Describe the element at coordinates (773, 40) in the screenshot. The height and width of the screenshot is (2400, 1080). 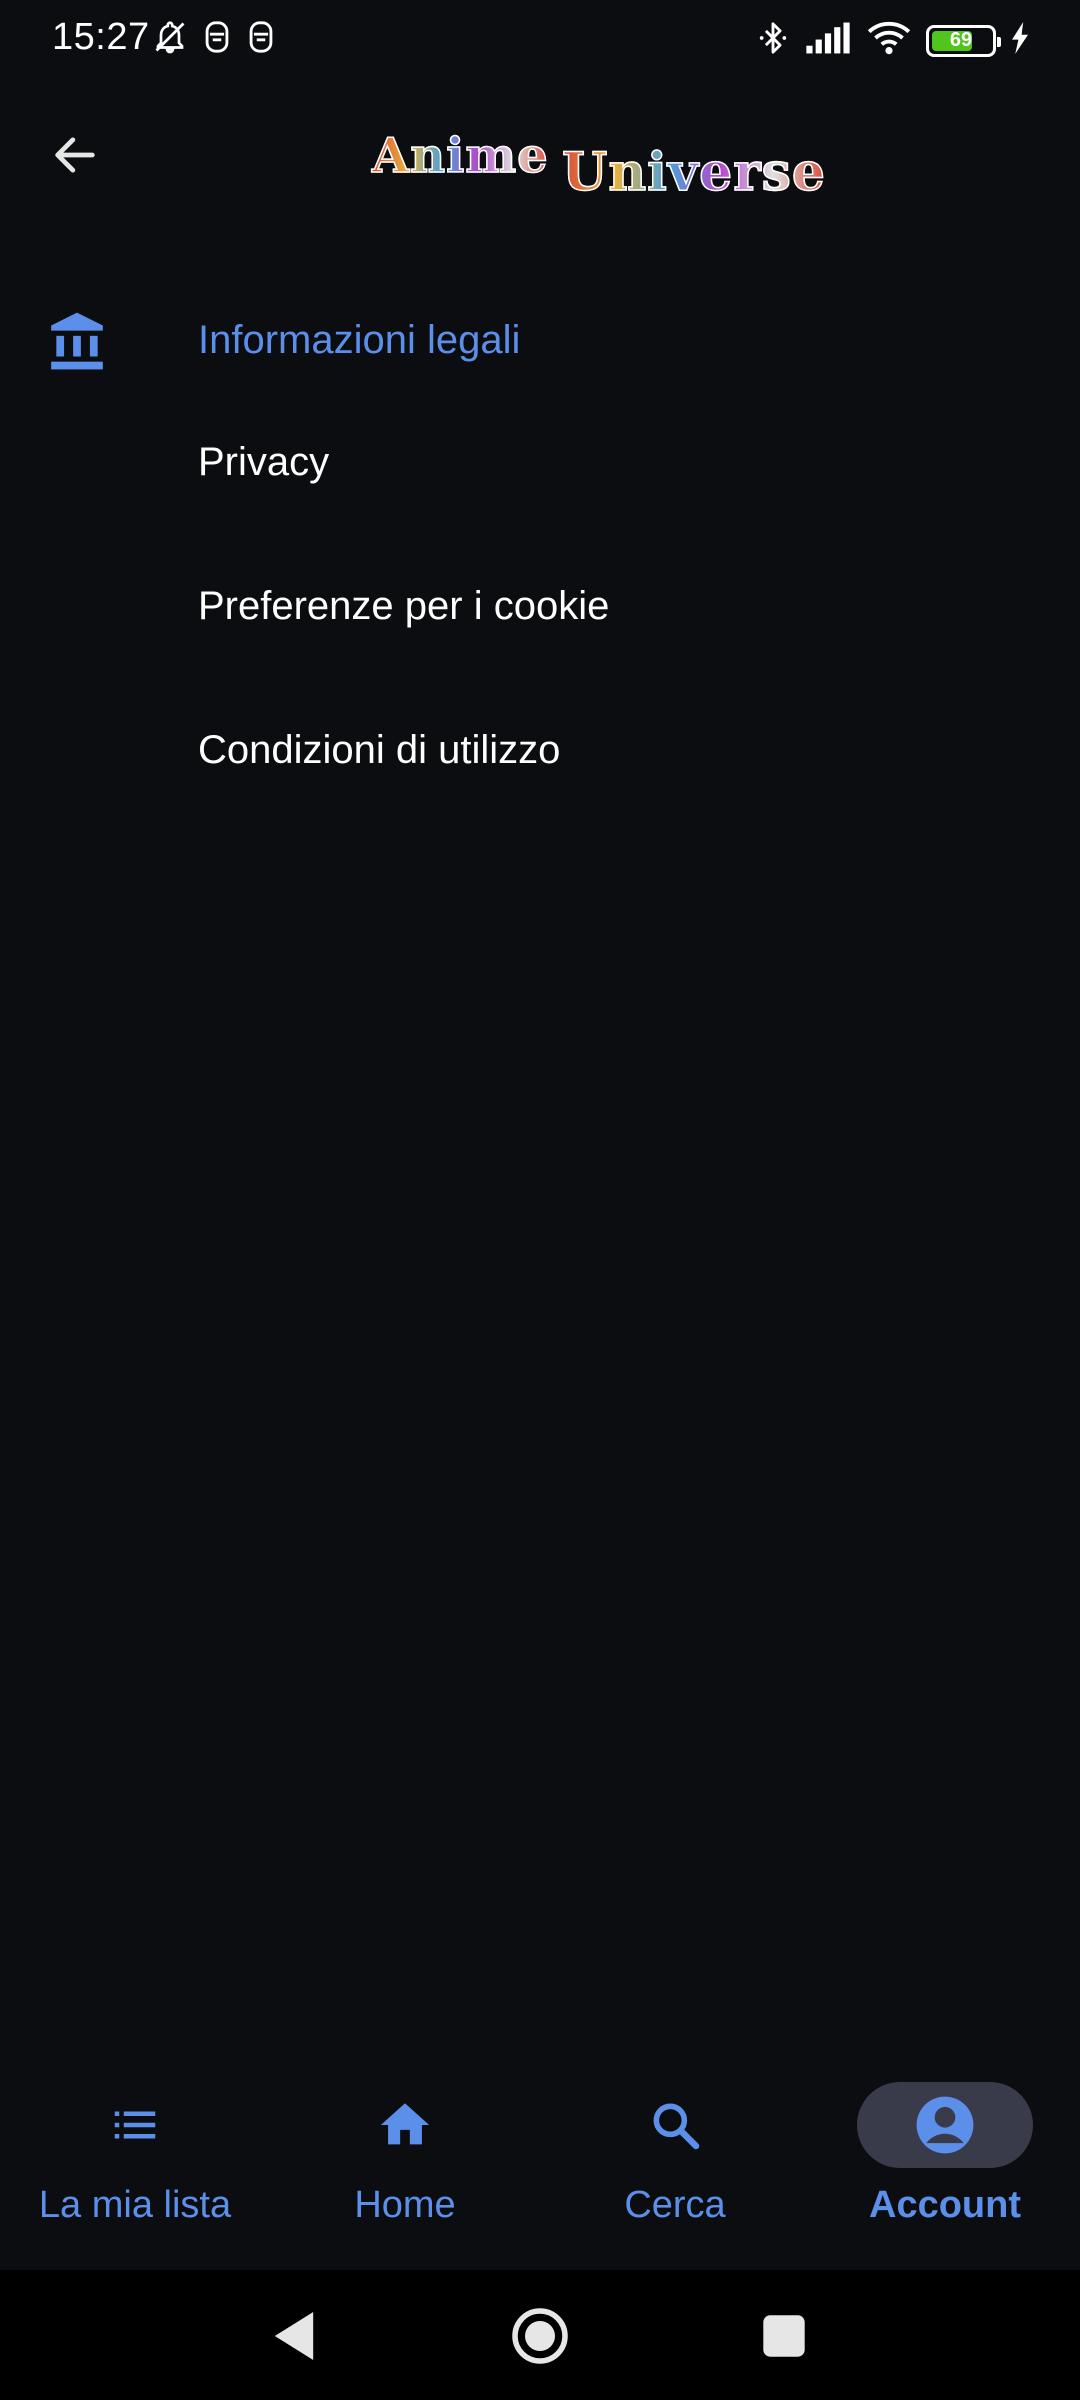
I see `bluetooth-icon` at that location.